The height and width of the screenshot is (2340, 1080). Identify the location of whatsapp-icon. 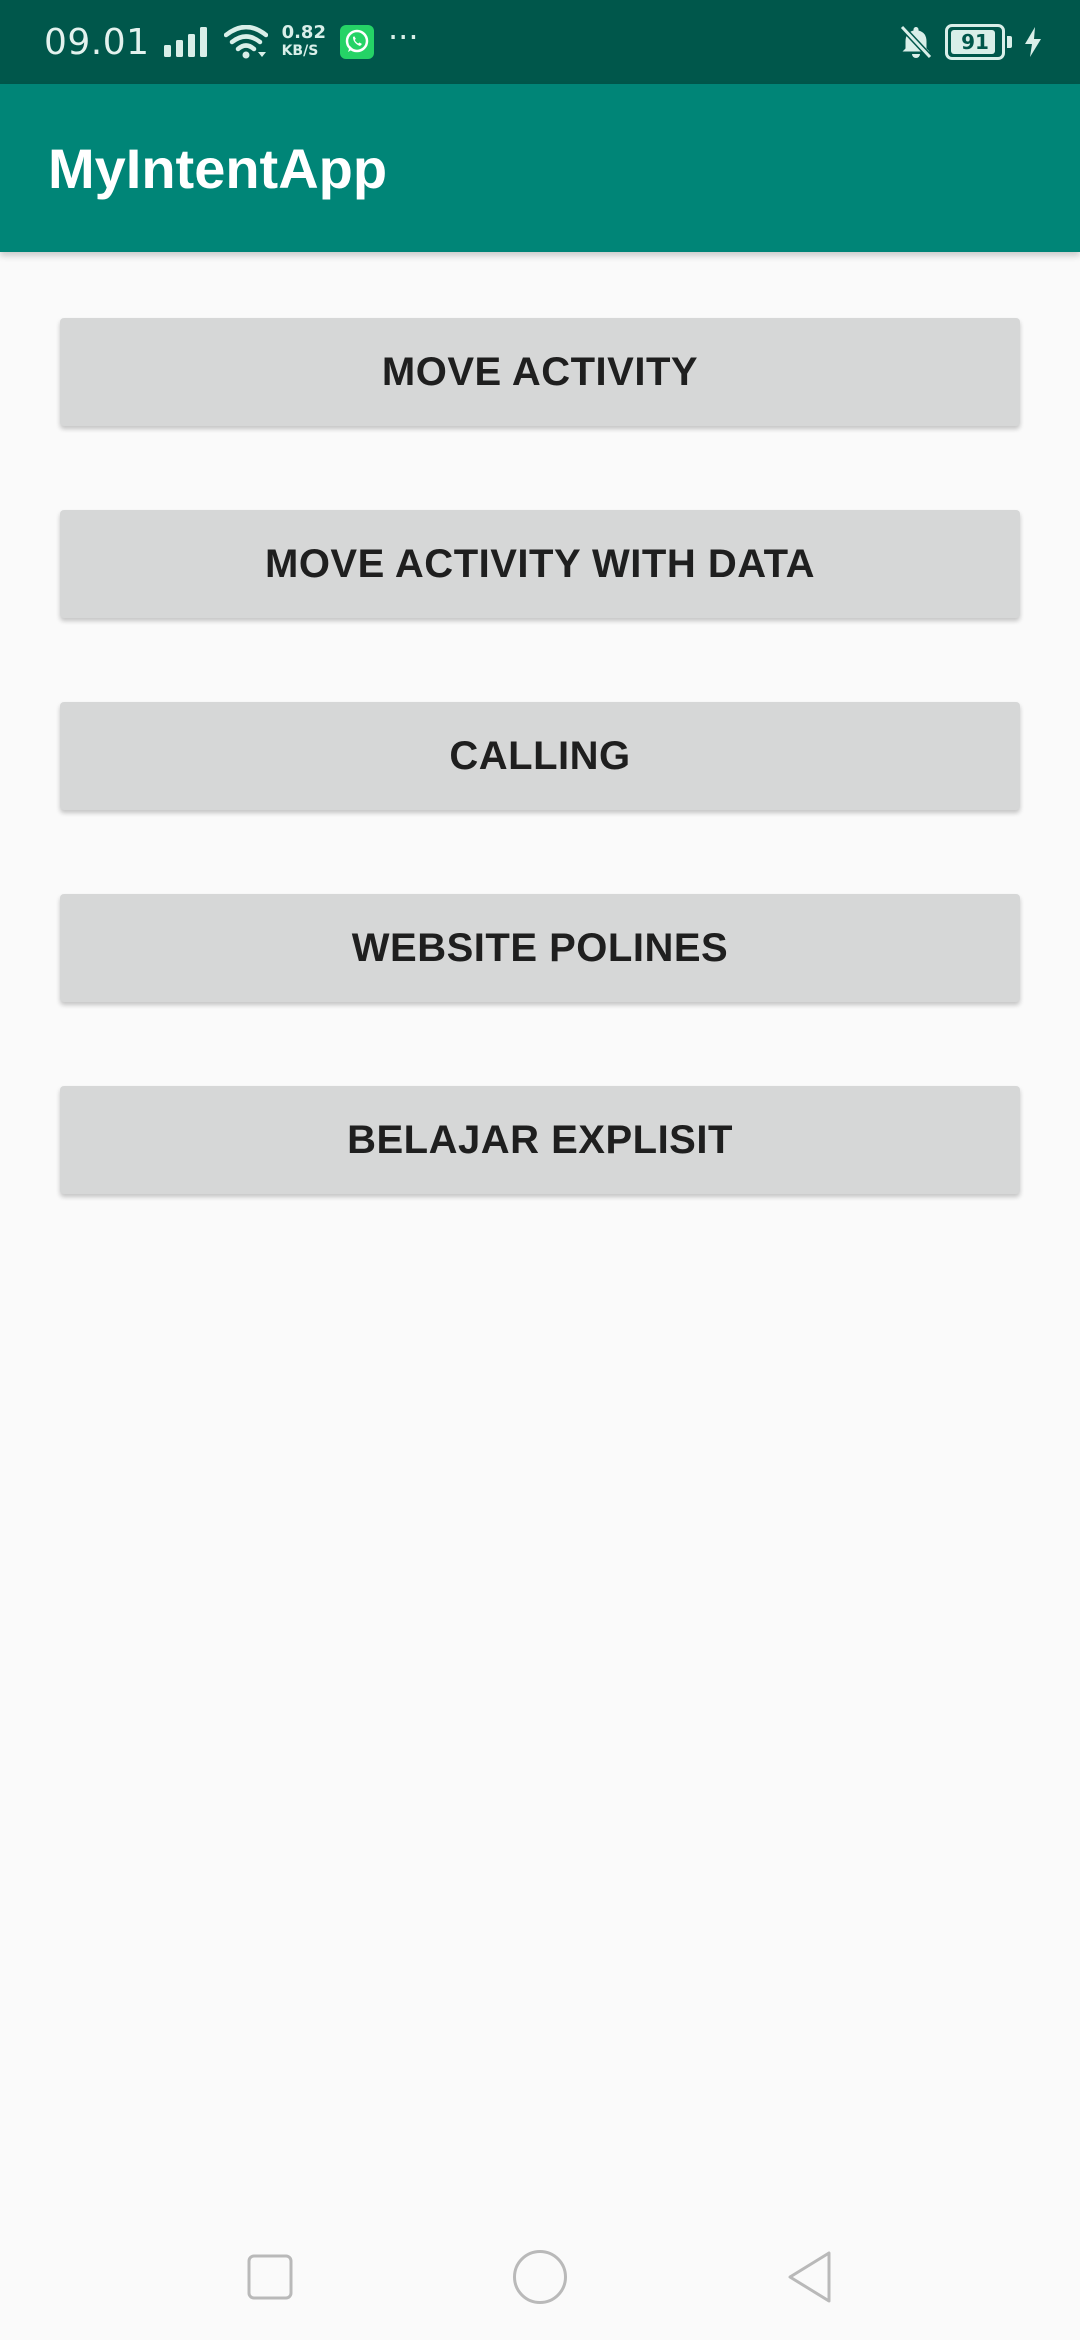
(356, 42).